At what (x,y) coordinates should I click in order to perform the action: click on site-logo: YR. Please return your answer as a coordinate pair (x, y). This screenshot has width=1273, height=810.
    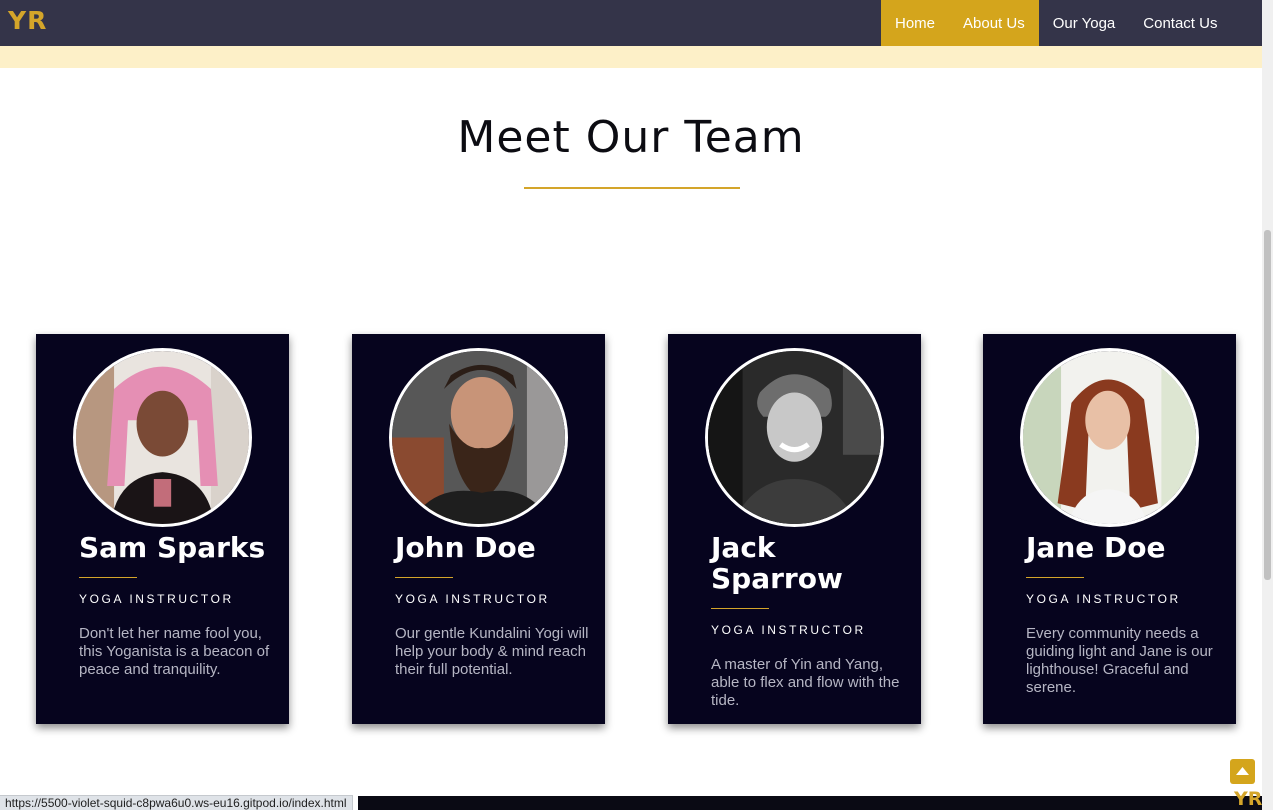
    Looking at the image, I should click on (27, 20).